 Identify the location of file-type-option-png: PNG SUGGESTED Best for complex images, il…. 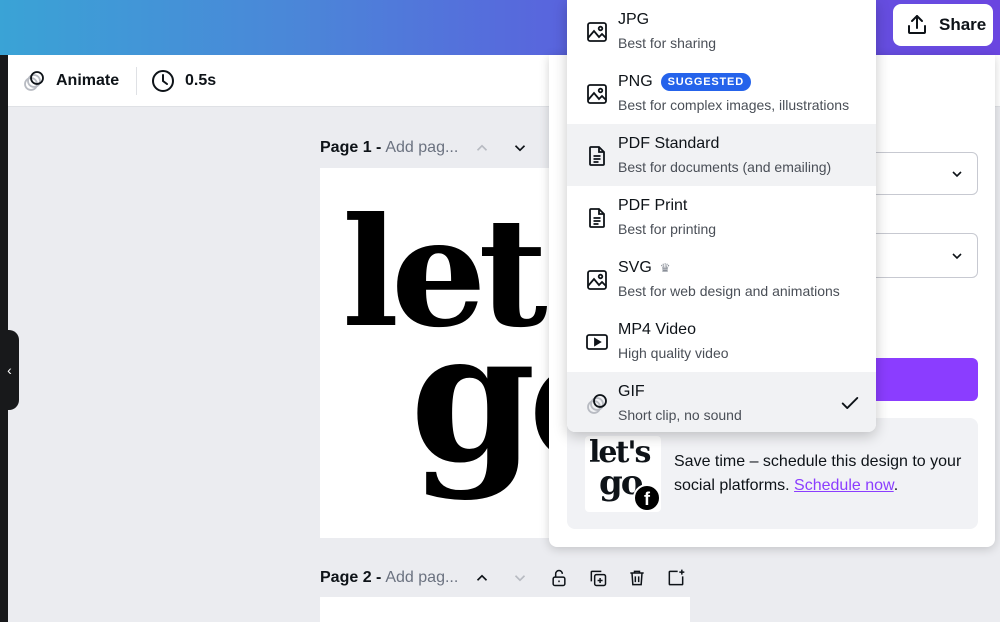
(721, 93).